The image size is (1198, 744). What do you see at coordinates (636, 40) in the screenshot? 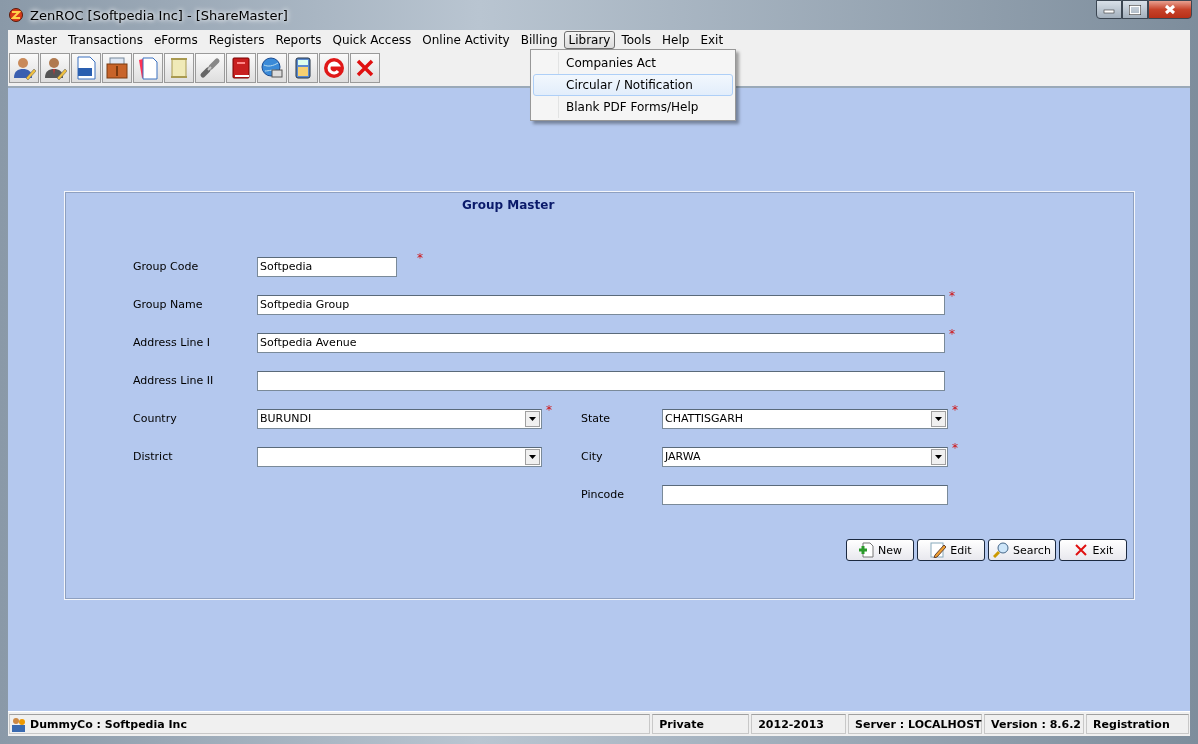
I see `menu-item: Tools` at bounding box center [636, 40].